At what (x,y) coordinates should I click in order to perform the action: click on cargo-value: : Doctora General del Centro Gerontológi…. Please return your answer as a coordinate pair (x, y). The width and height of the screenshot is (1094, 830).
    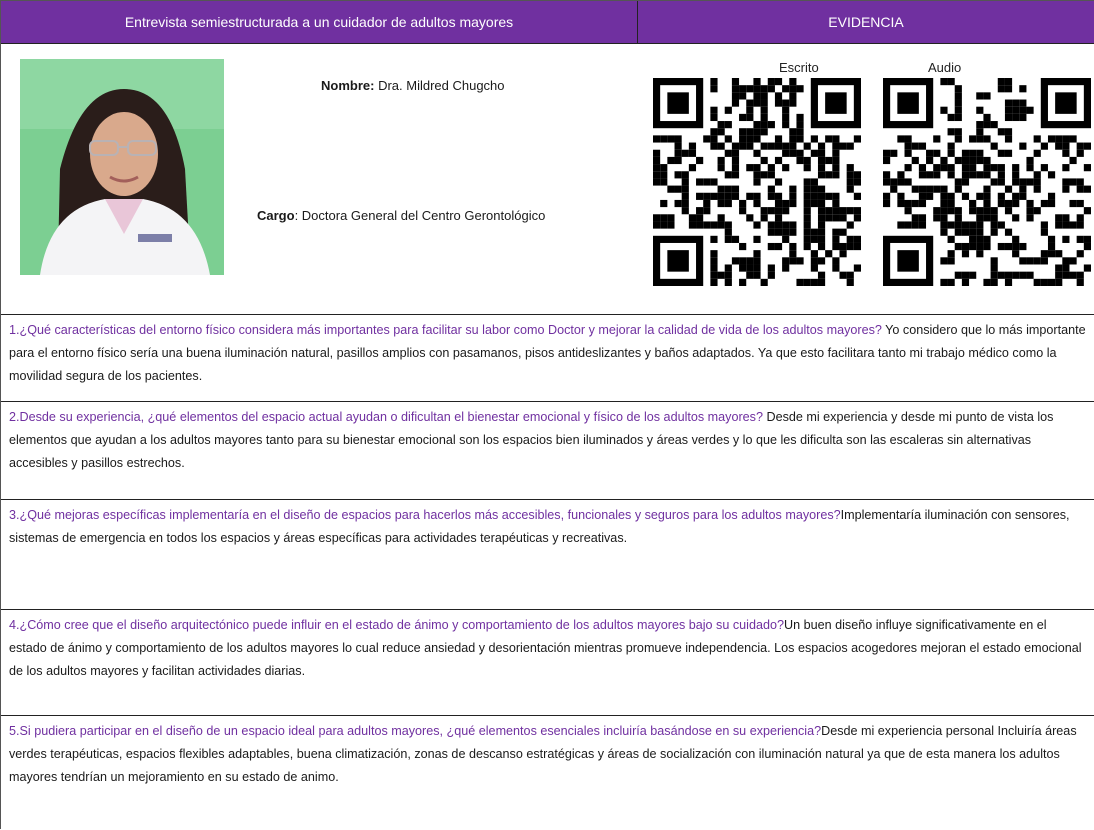
    Looking at the image, I should click on (420, 215).